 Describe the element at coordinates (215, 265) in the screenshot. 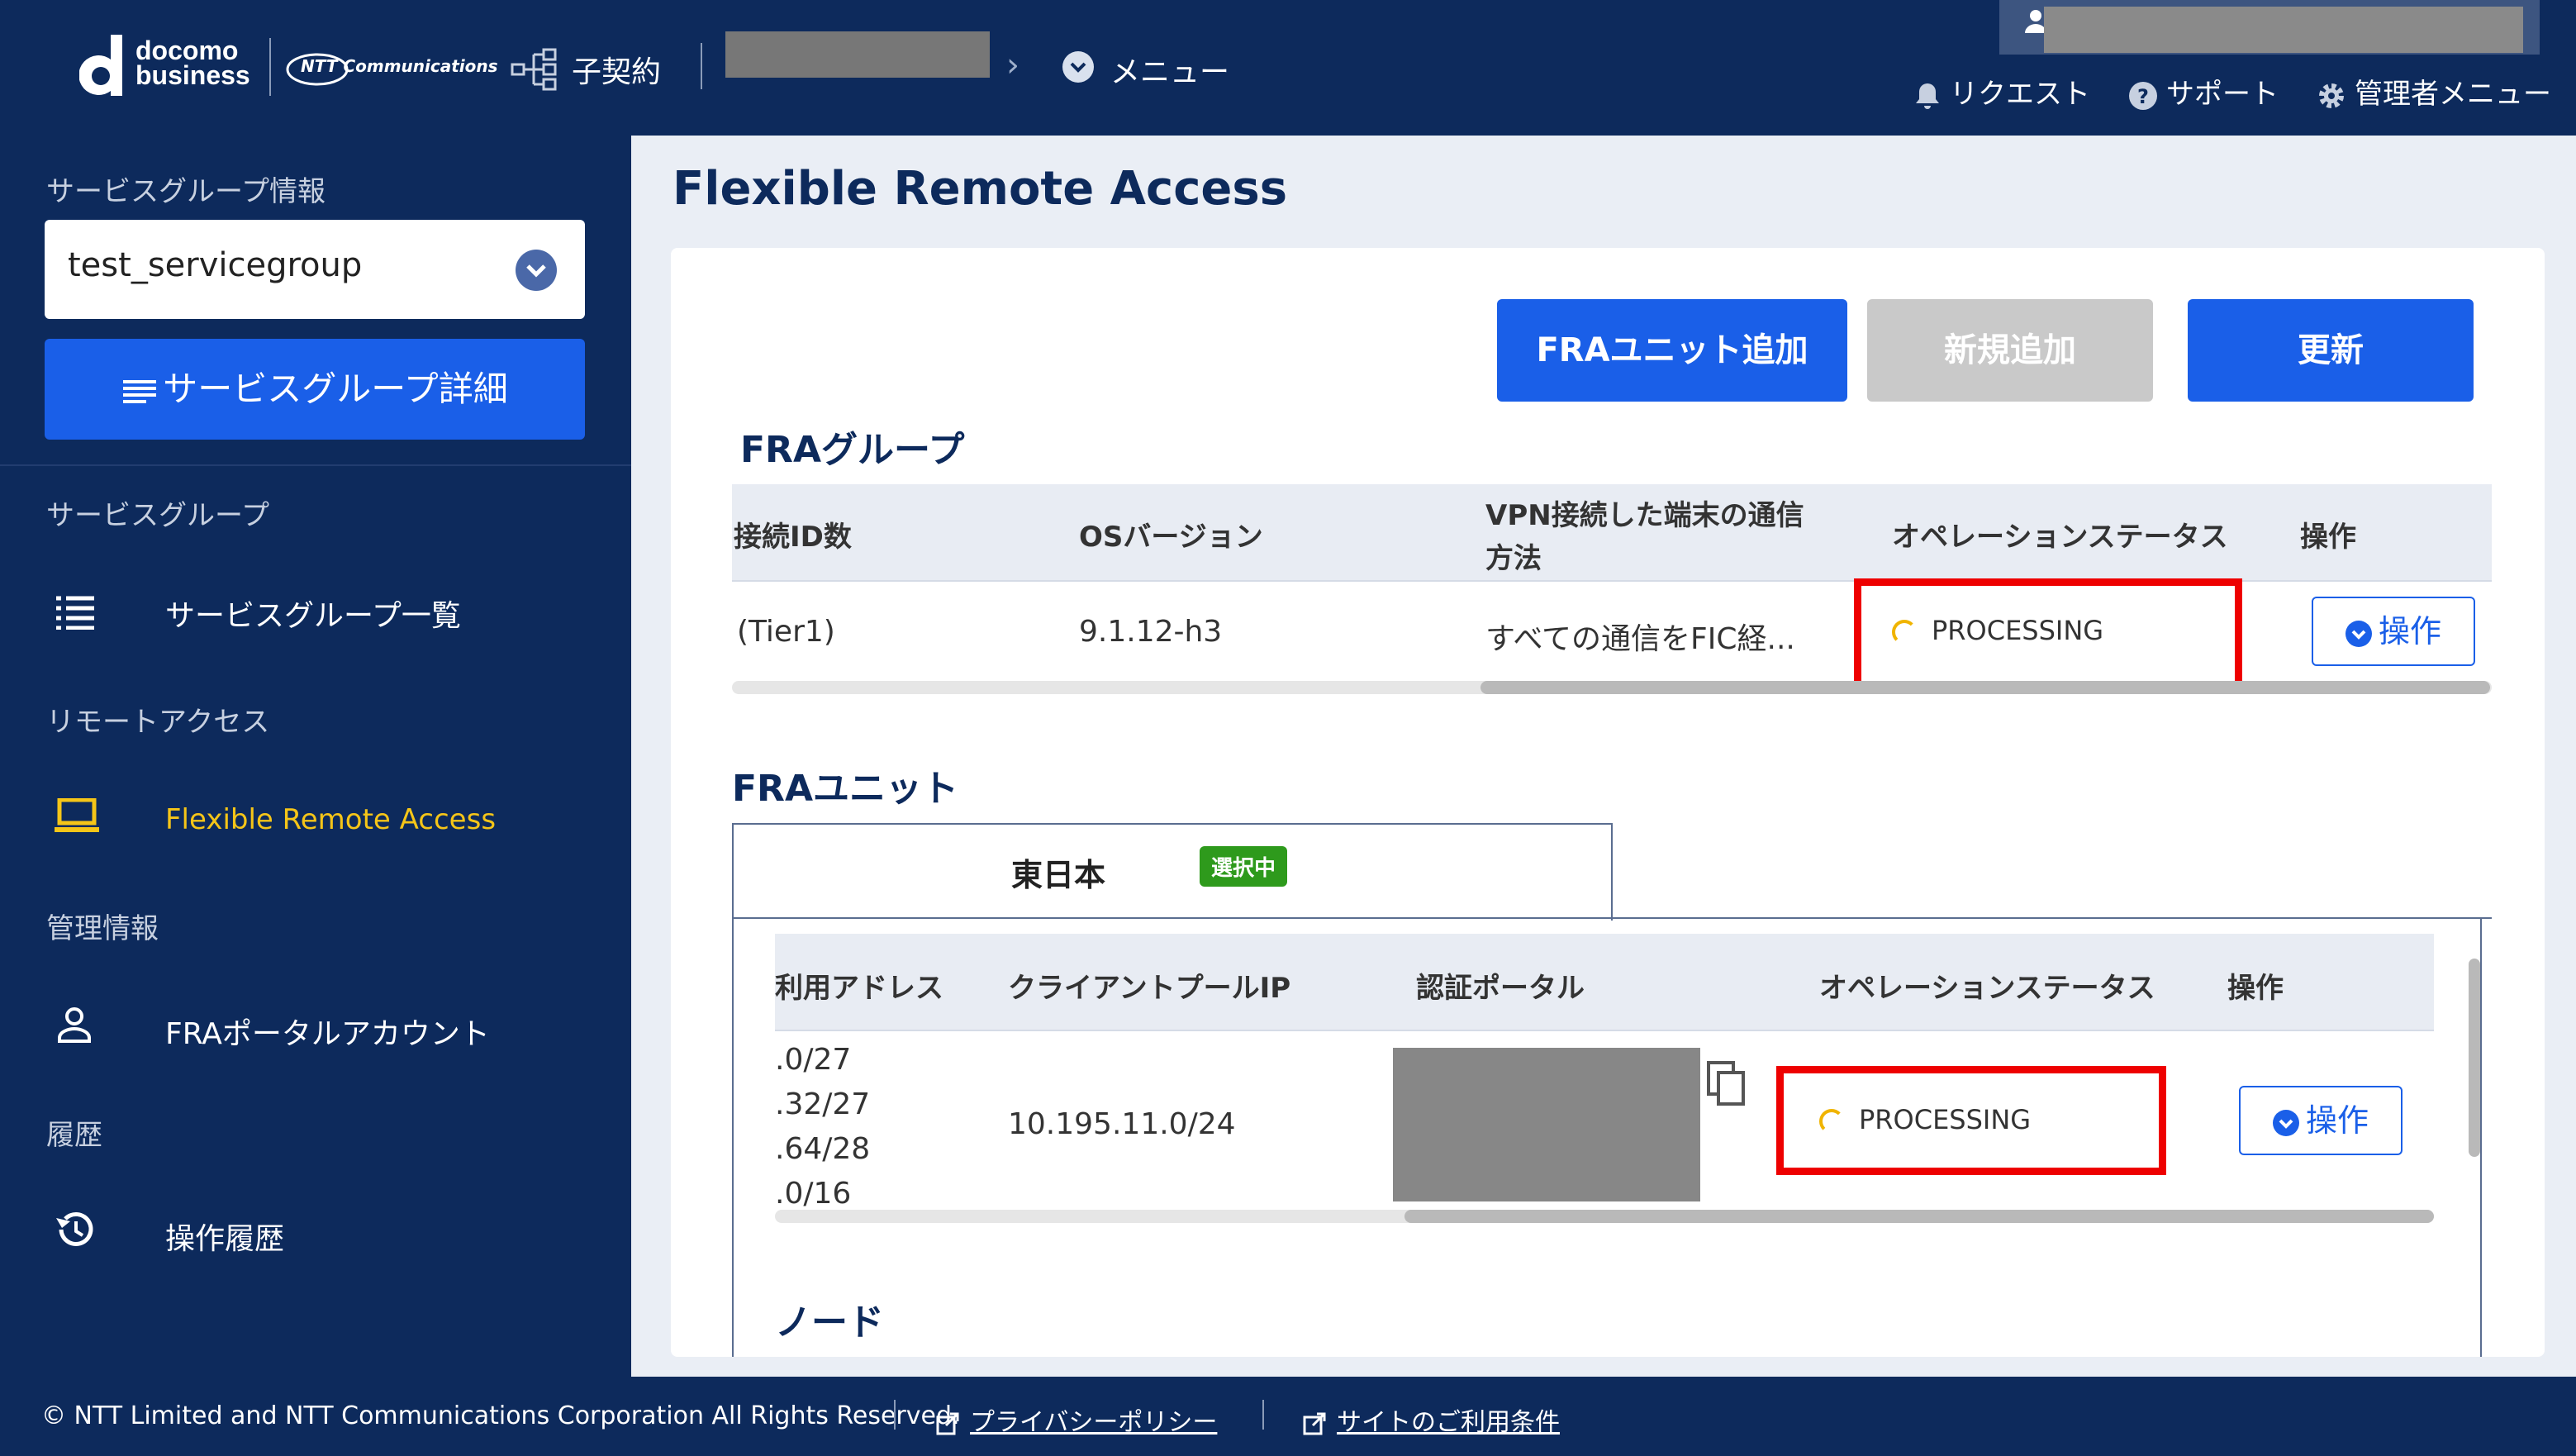

I see `service-group-select-value: test_servicegroup` at that location.